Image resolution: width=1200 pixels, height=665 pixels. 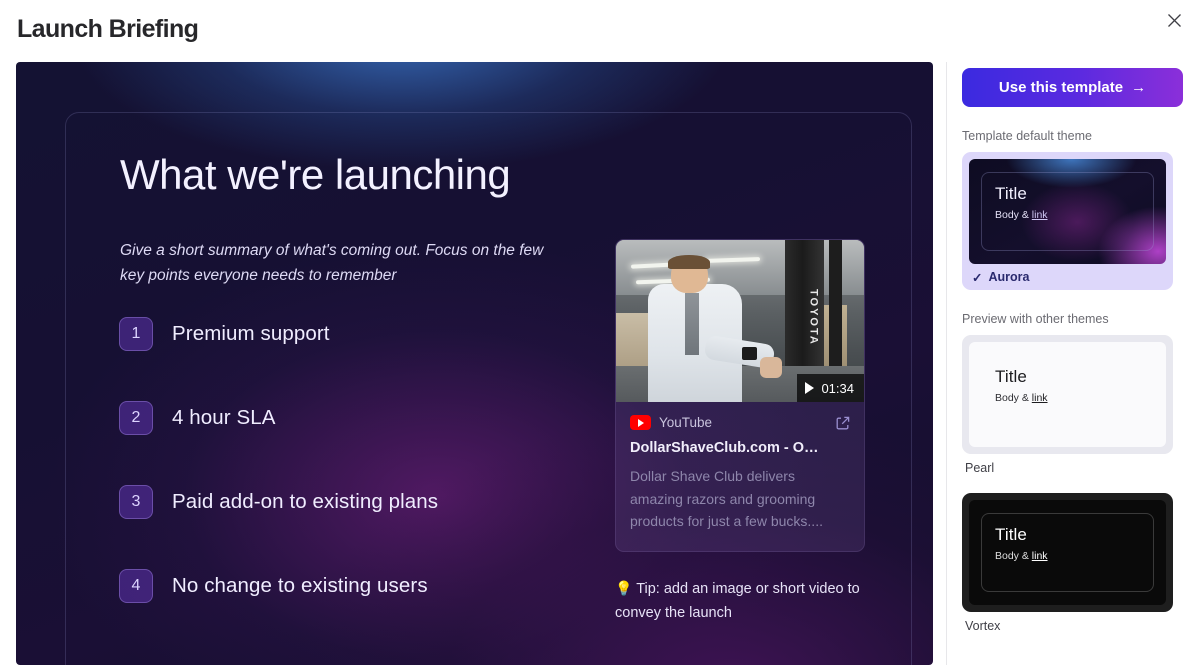 What do you see at coordinates (354, 334) in the screenshot?
I see `list-item: 1 Premium support` at bounding box center [354, 334].